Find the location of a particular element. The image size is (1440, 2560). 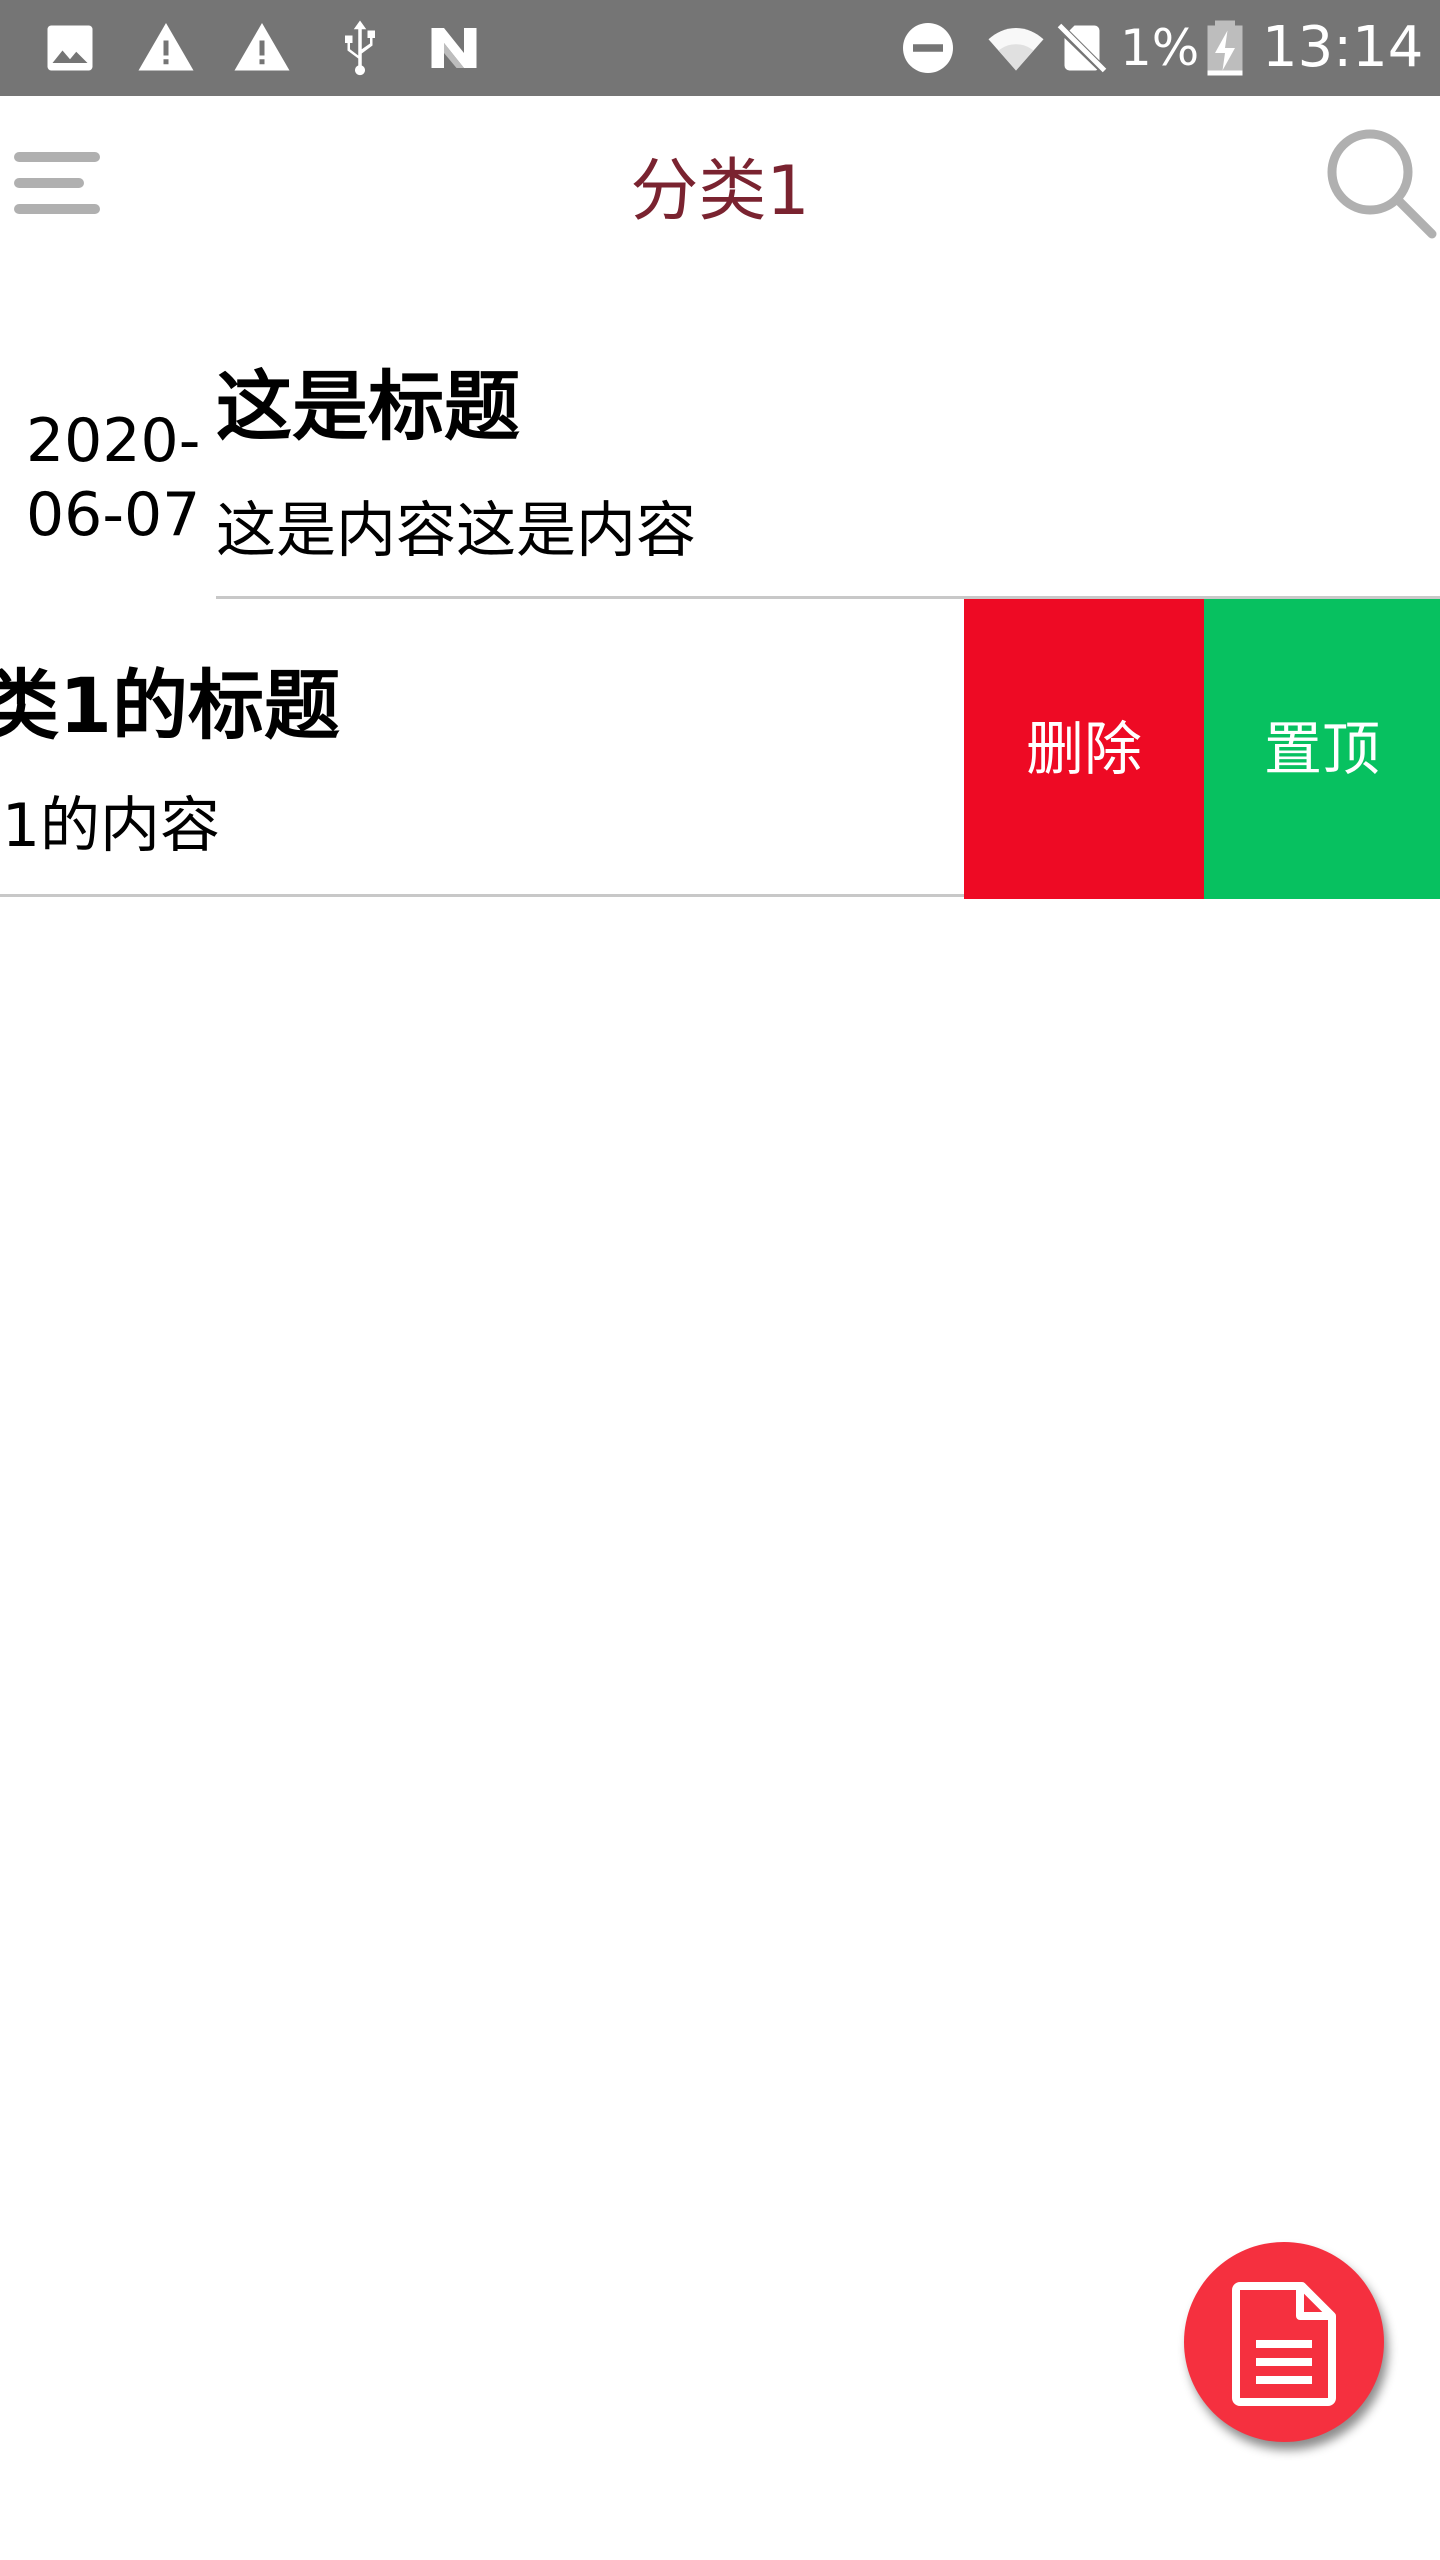

divider is located at coordinates (482, 895).